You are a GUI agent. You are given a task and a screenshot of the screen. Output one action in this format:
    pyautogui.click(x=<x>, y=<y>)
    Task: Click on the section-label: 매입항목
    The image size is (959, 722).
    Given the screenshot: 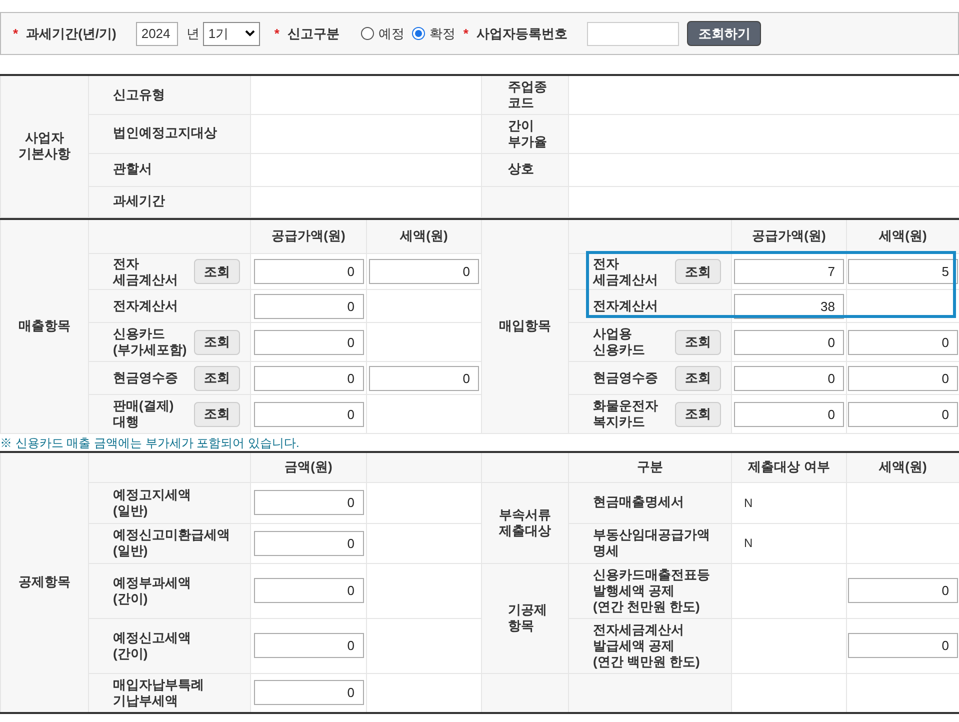 What is the action you would take?
    pyautogui.click(x=525, y=326)
    